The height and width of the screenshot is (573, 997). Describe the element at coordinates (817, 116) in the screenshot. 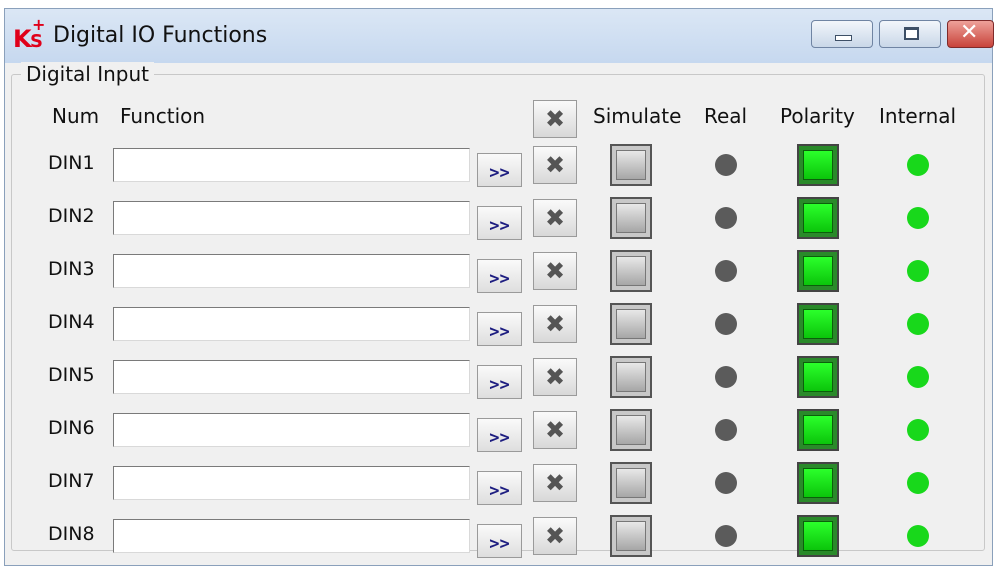

I see `header-polarity: Polarity` at that location.